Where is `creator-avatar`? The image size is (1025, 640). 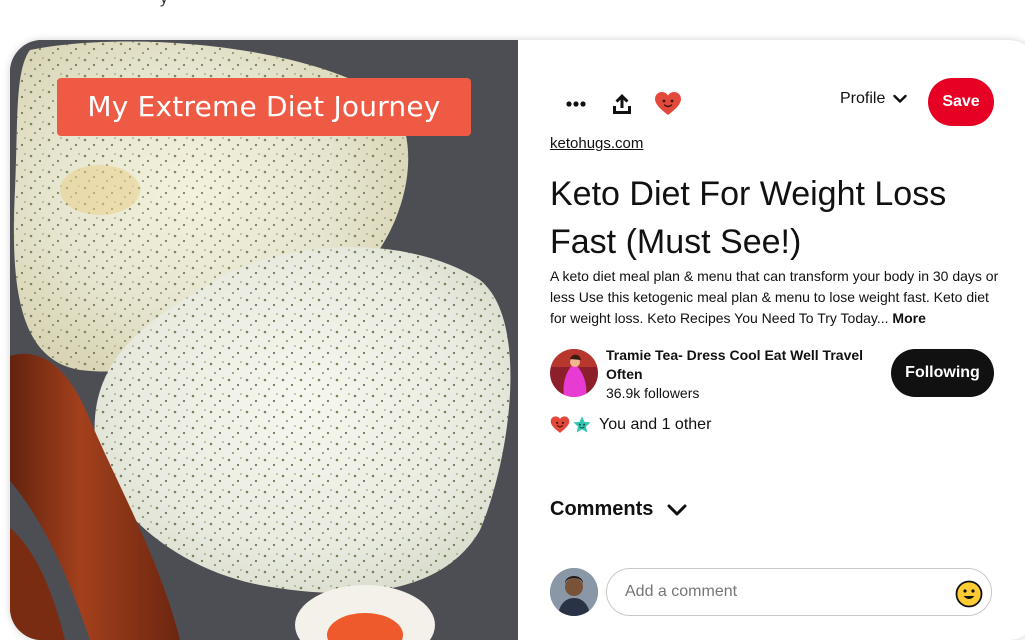 creator-avatar is located at coordinates (574, 373).